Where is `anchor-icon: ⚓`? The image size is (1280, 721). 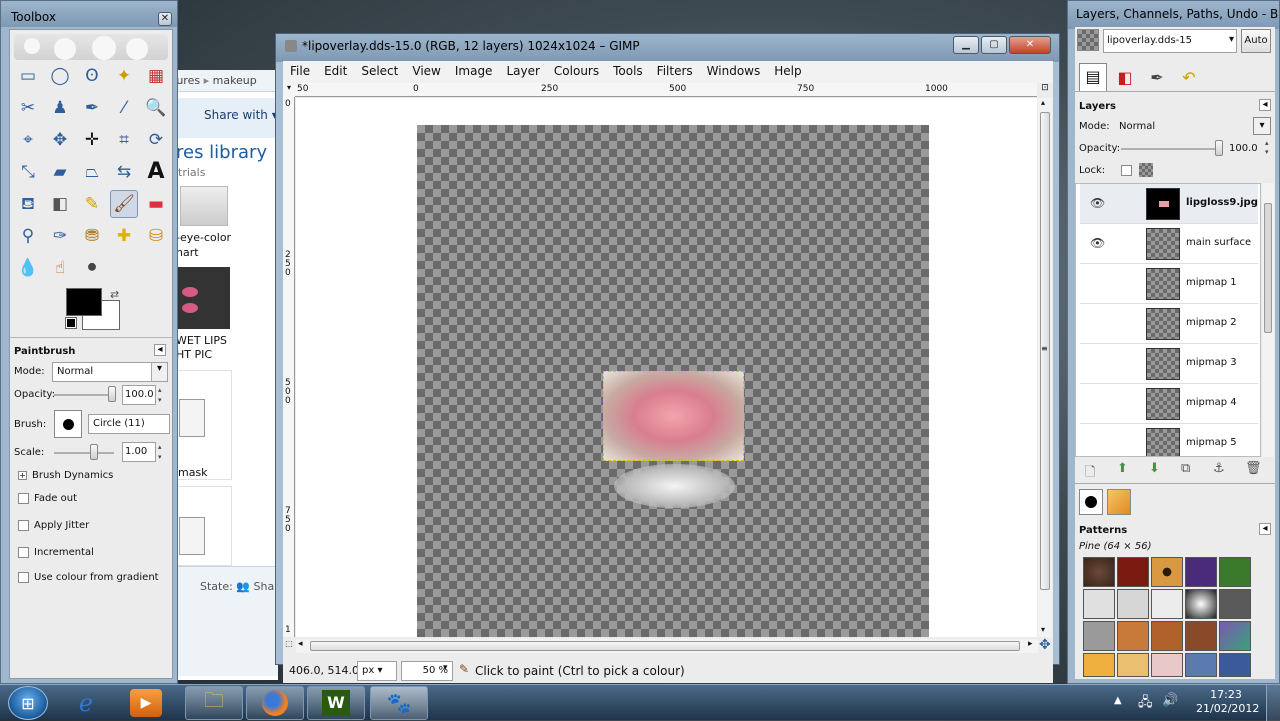
anchor-icon: ⚓ is located at coordinates (1219, 468).